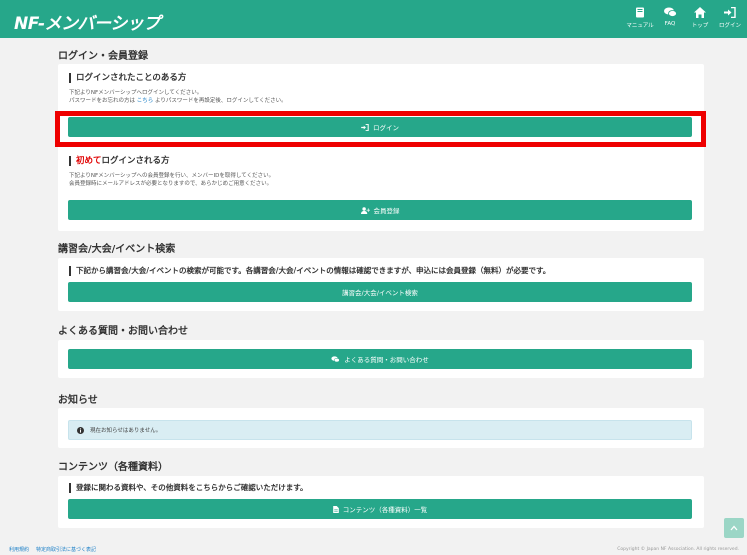 The image size is (747, 555). I want to click on existing-user-heading: ログインされたことのある方, so click(127, 78).